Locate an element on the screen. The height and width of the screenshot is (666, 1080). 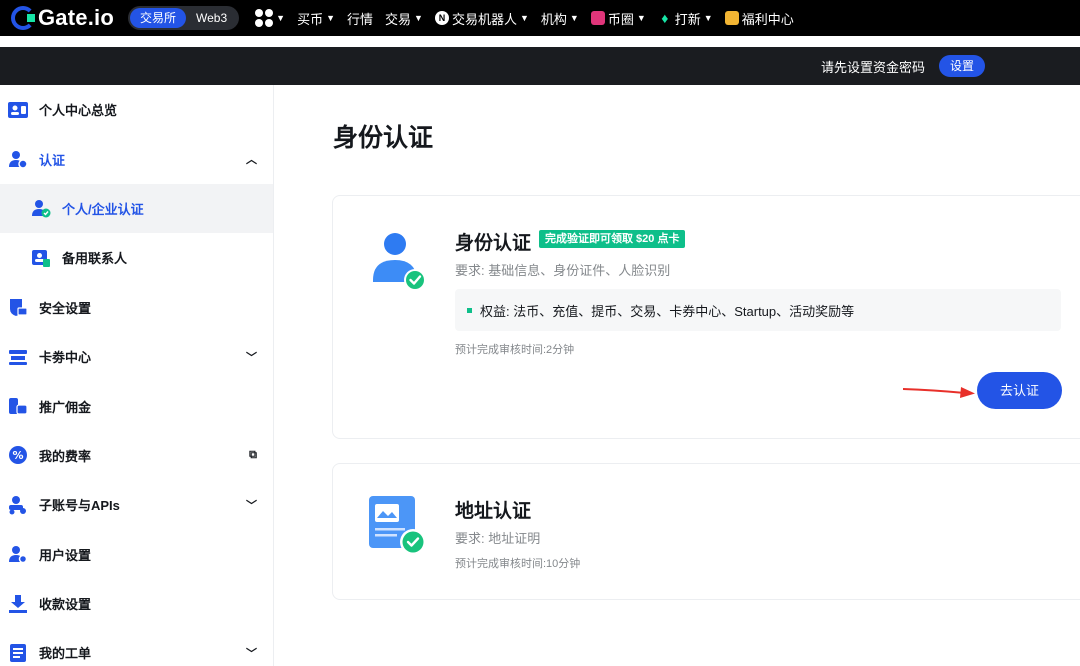
fund-password-bar: 请先设置资金密码 设置 is located at coordinates (540, 66).